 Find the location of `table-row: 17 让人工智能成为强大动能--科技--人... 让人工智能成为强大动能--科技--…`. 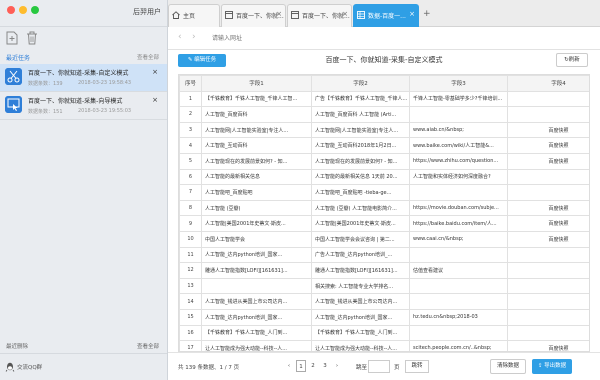

table-row: 17 让人工智能成为强大动能--科技--人... 让人工智能成为强大动能--科技--… is located at coordinates (384, 345).